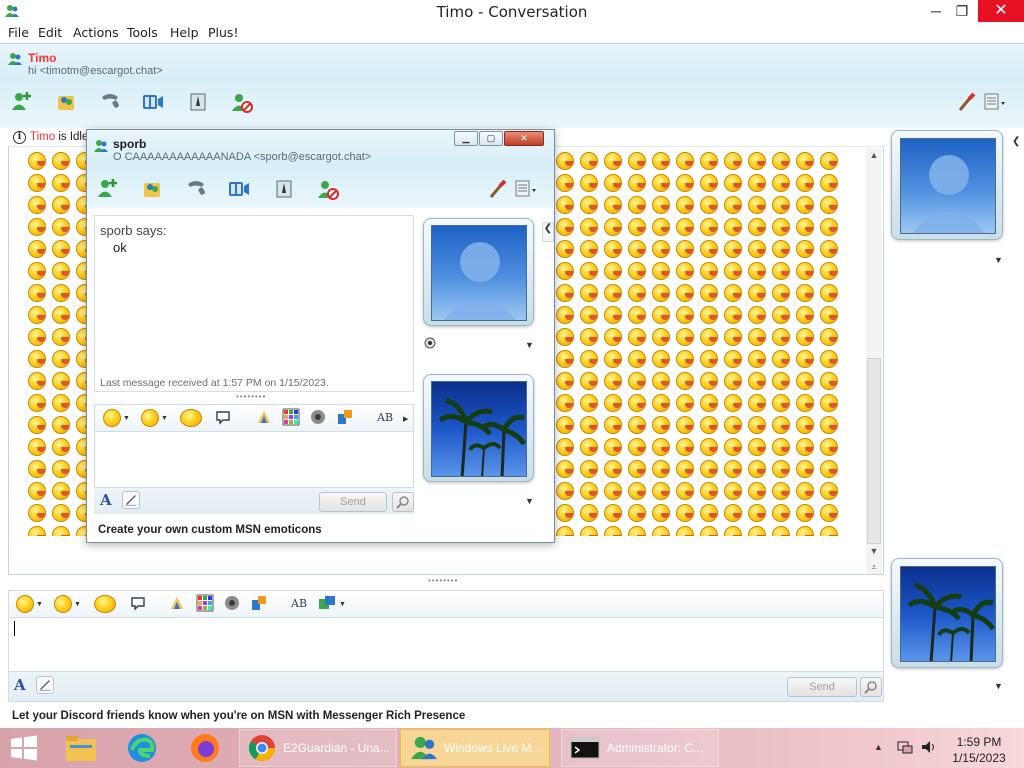 This screenshot has width=1024, height=768. What do you see at coordinates (1001, 11) in the screenshot?
I see `close-button: ✕` at bounding box center [1001, 11].